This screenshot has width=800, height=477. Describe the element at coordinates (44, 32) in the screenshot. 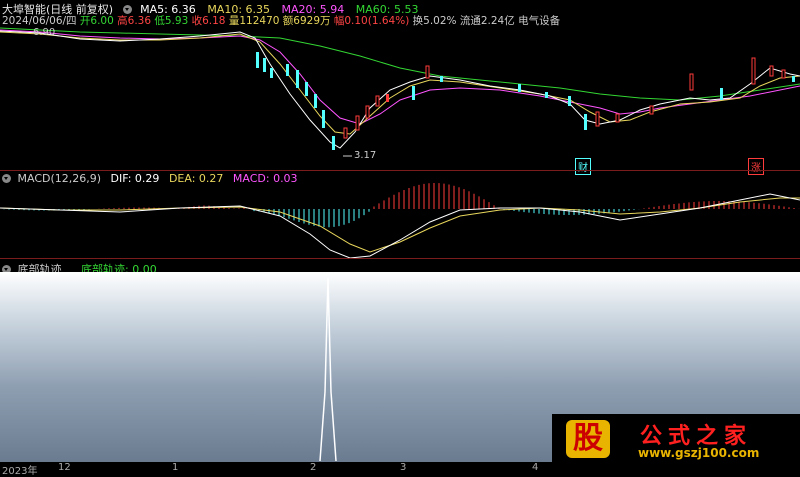

I see `high-price-marker: 6.90` at that location.